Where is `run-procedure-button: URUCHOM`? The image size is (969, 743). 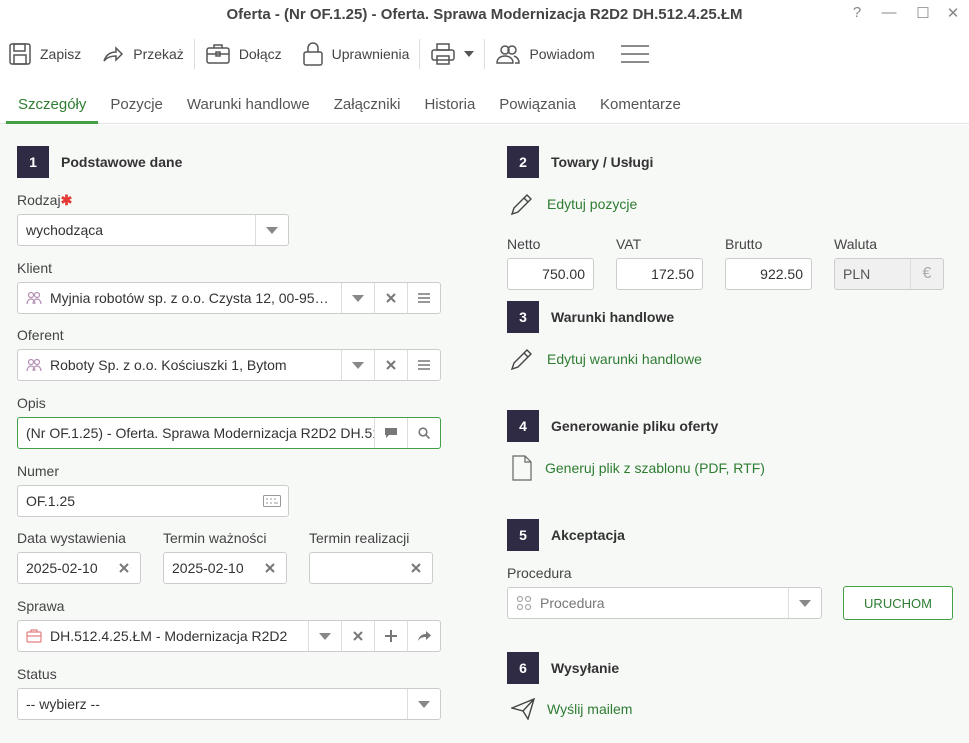
run-procedure-button: URUCHOM is located at coordinates (898, 603).